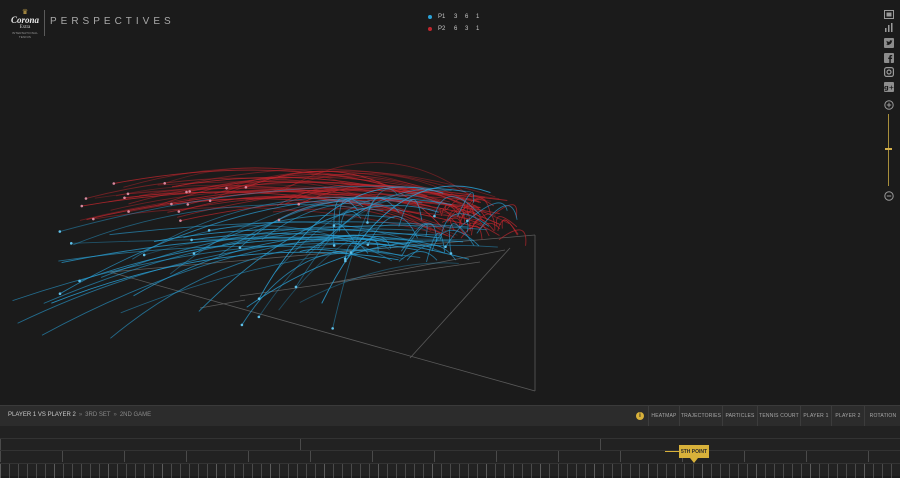 The width and height of the screenshot is (900, 478). What do you see at coordinates (889, 14) in the screenshot?
I see `fullscreen-icon` at bounding box center [889, 14].